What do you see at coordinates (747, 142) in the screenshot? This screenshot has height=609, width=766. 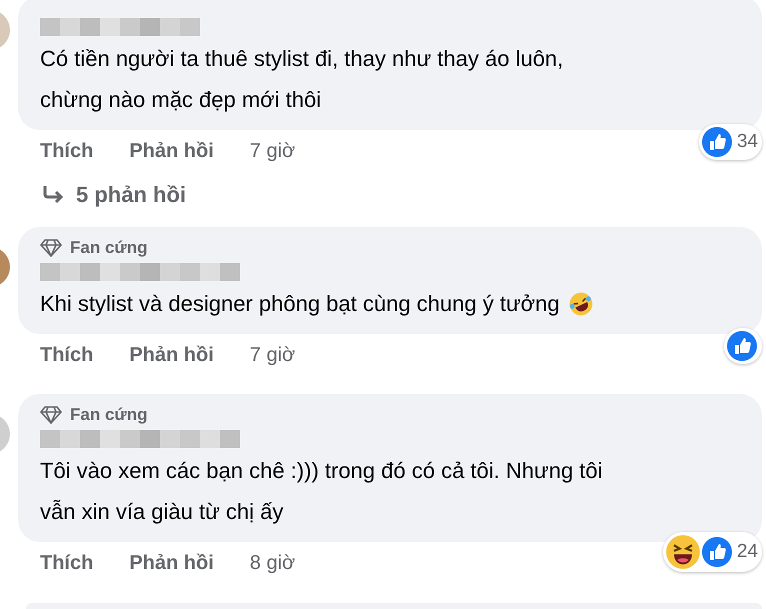 I see `reaction-count: 34` at bounding box center [747, 142].